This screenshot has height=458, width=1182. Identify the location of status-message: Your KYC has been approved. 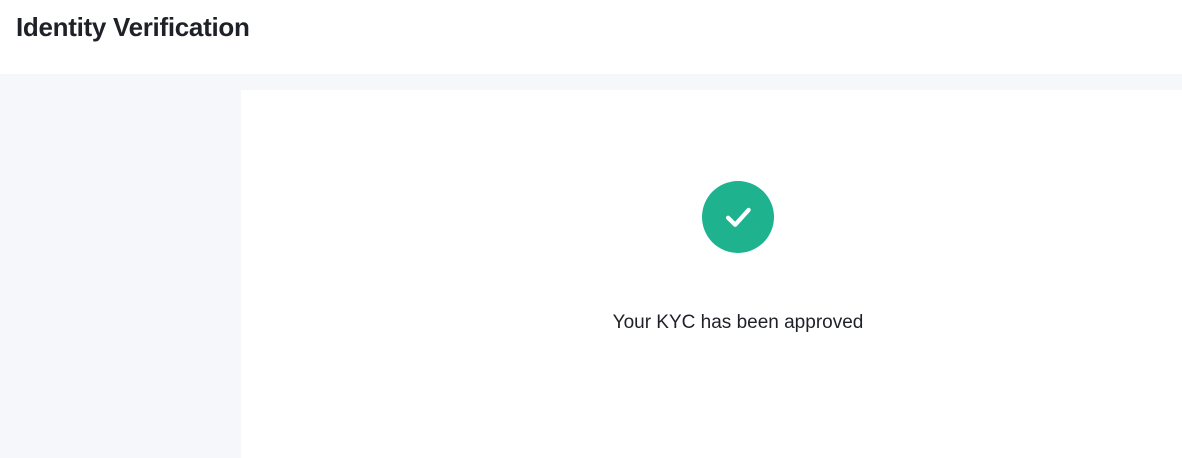
(738, 322).